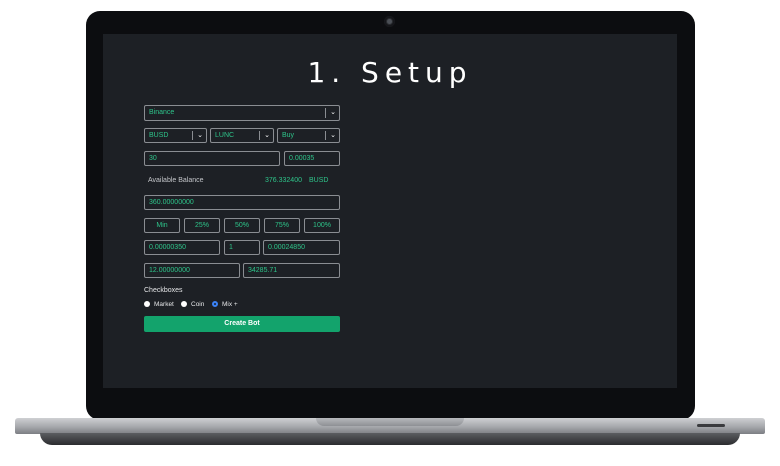 The width and height of the screenshot is (780, 466). What do you see at coordinates (212, 158) in the screenshot?
I see `amount-input: 30` at bounding box center [212, 158].